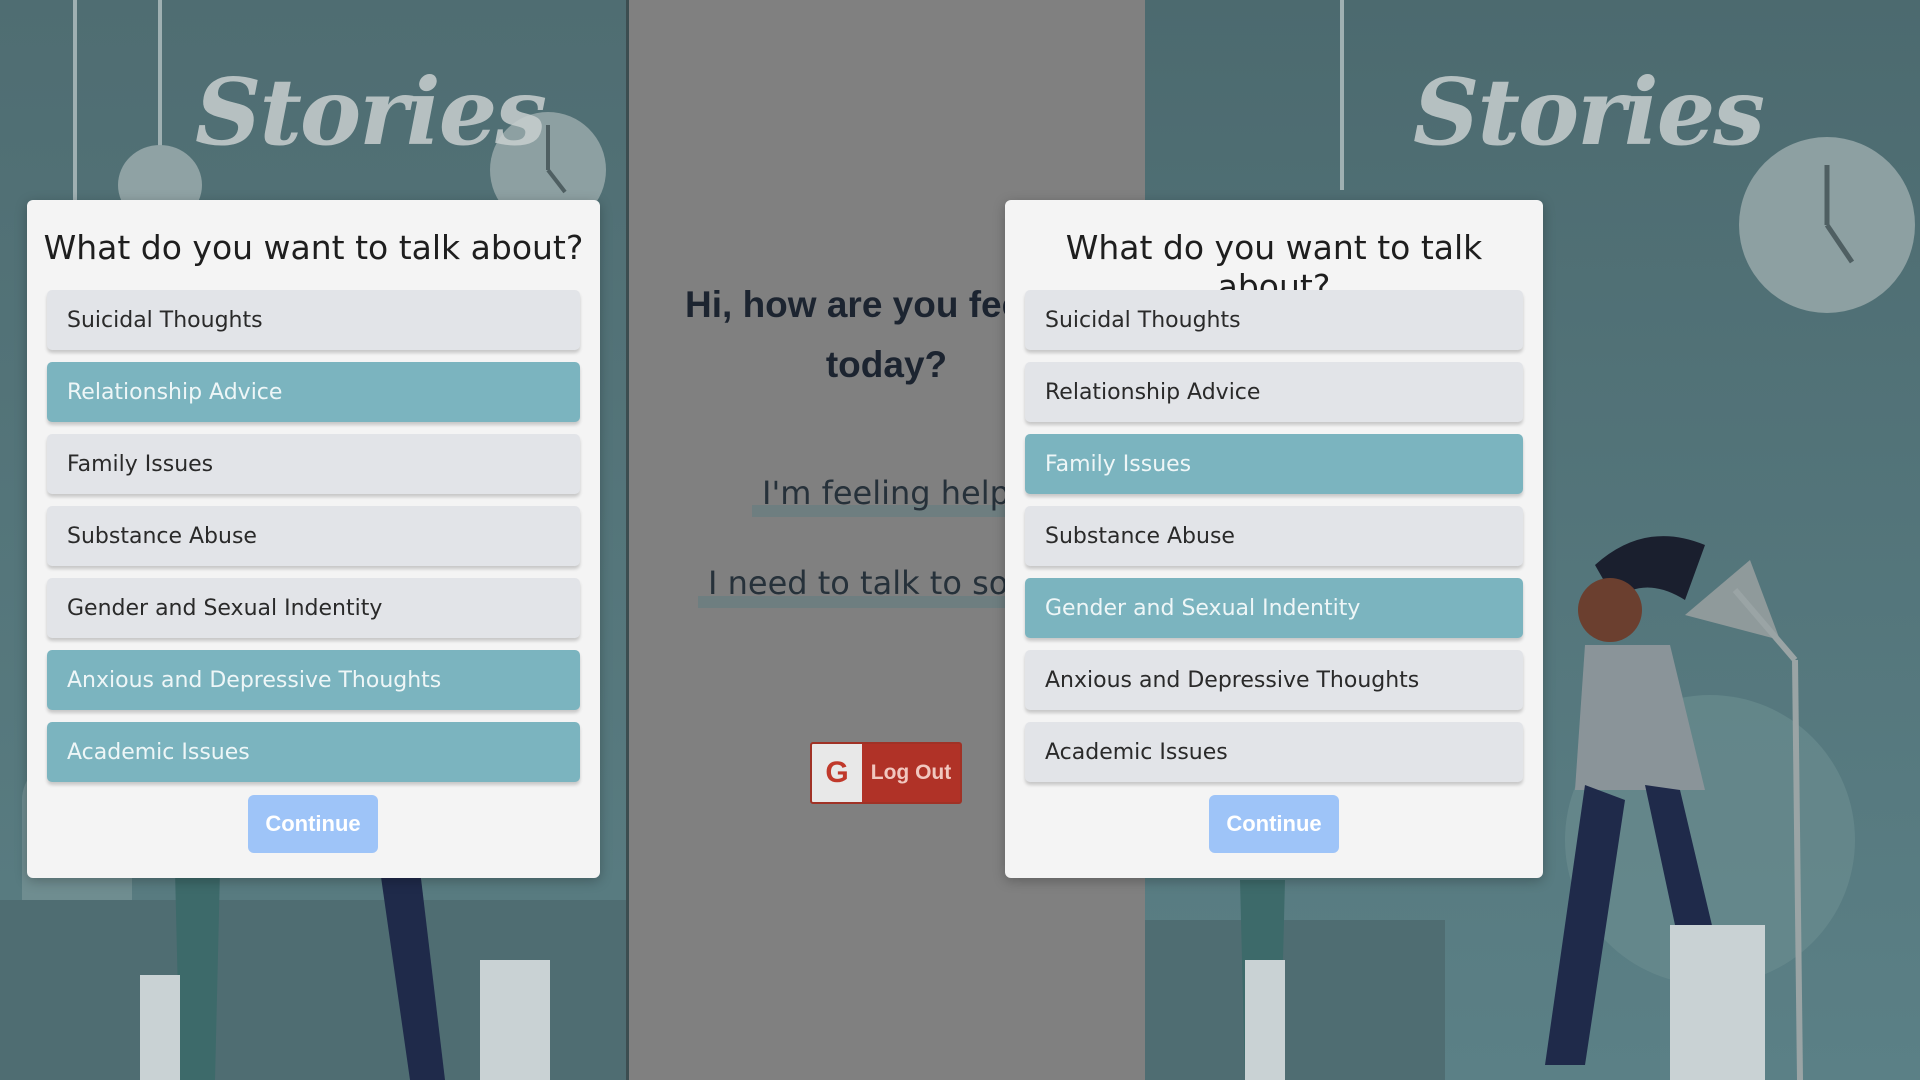 Image resolution: width=1920 pixels, height=1080 pixels. I want to click on dialog-title: What do you want to talk about?, so click(313, 247).